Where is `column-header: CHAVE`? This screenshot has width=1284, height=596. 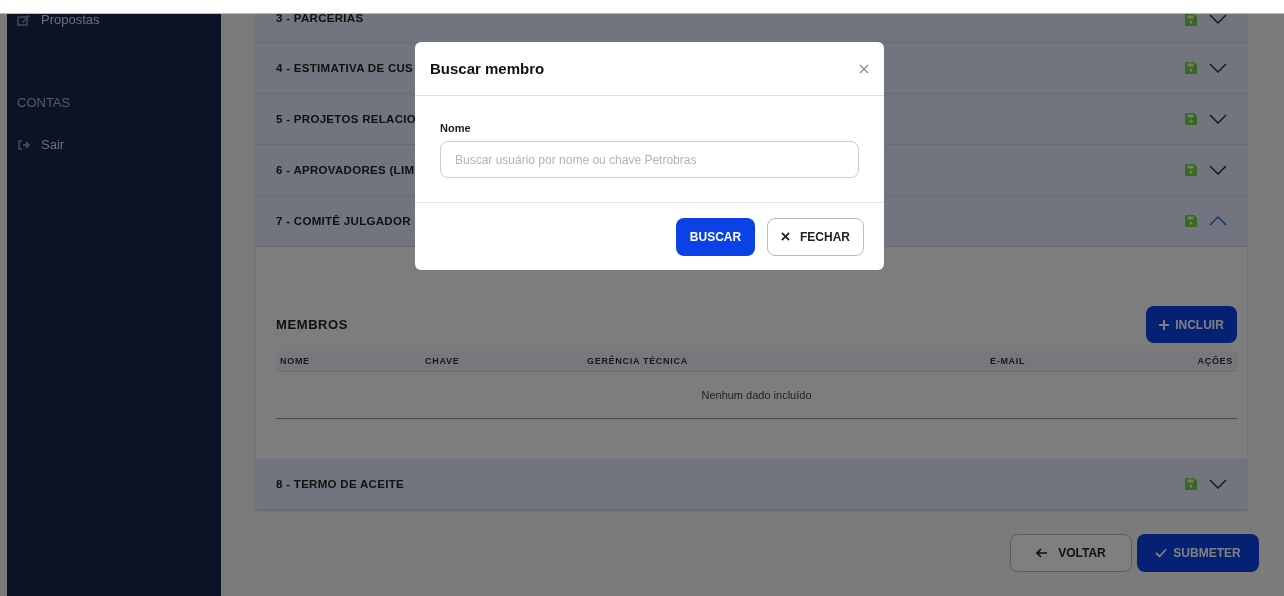 column-header: CHAVE is located at coordinates (443, 361).